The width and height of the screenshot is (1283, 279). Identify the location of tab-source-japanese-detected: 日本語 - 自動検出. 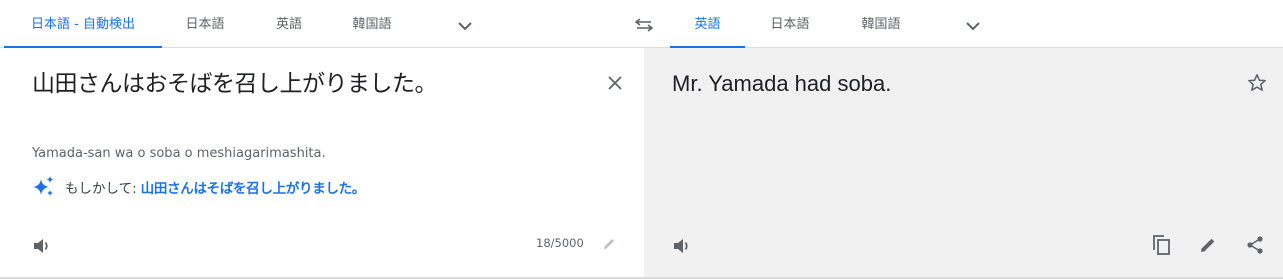
(83, 24).